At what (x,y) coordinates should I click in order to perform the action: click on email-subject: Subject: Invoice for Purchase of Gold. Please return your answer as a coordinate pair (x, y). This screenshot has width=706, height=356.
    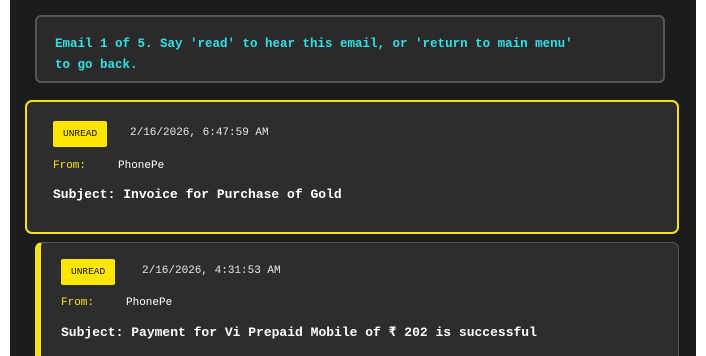
    Looking at the image, I should click on (197, 194).